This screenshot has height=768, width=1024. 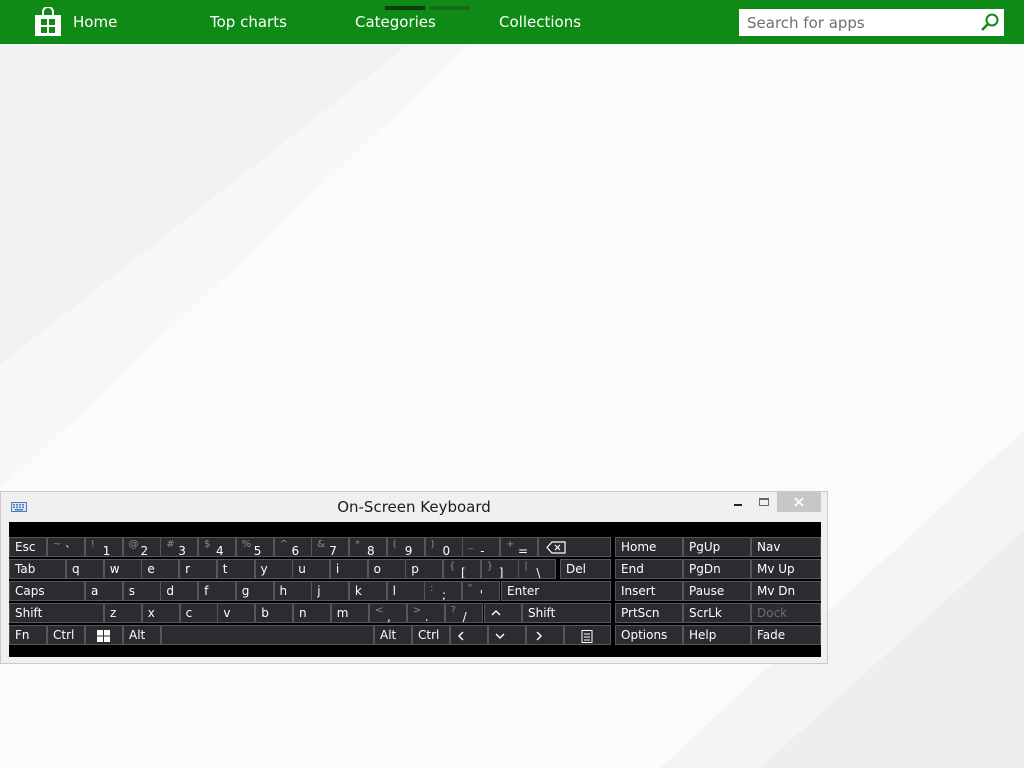 What do you see at coordinates (519, 547) in the screenshot?
I see `key-equals: + =` at bounding box center [519, 547].